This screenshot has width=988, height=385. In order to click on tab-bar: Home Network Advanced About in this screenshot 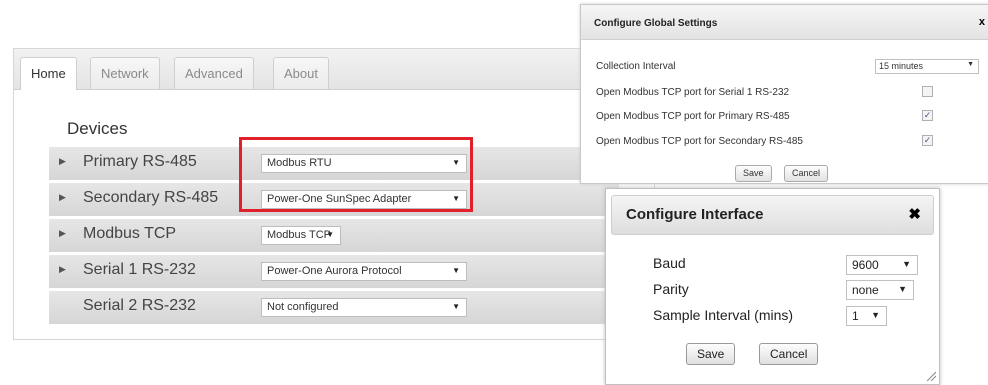, I will do `click(334, 69)`.